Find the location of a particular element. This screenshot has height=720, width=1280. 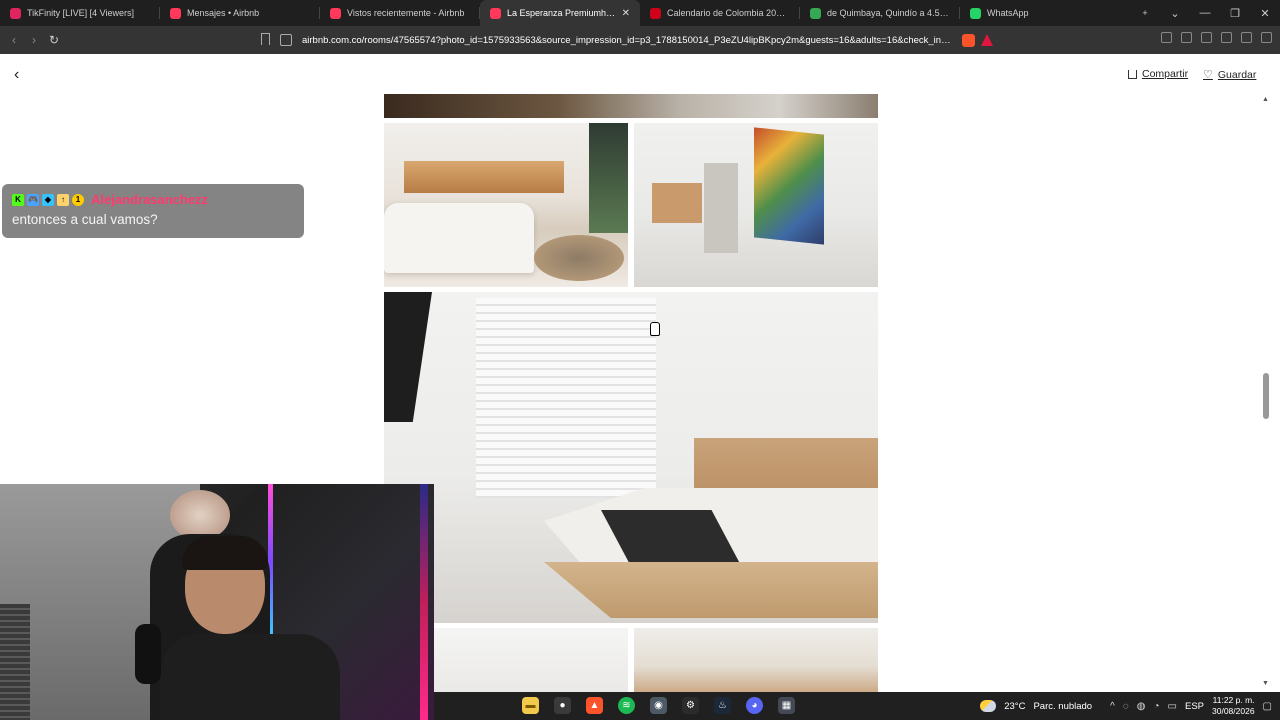

maximize-button: ❐ is located at coordinates (1235, 13).